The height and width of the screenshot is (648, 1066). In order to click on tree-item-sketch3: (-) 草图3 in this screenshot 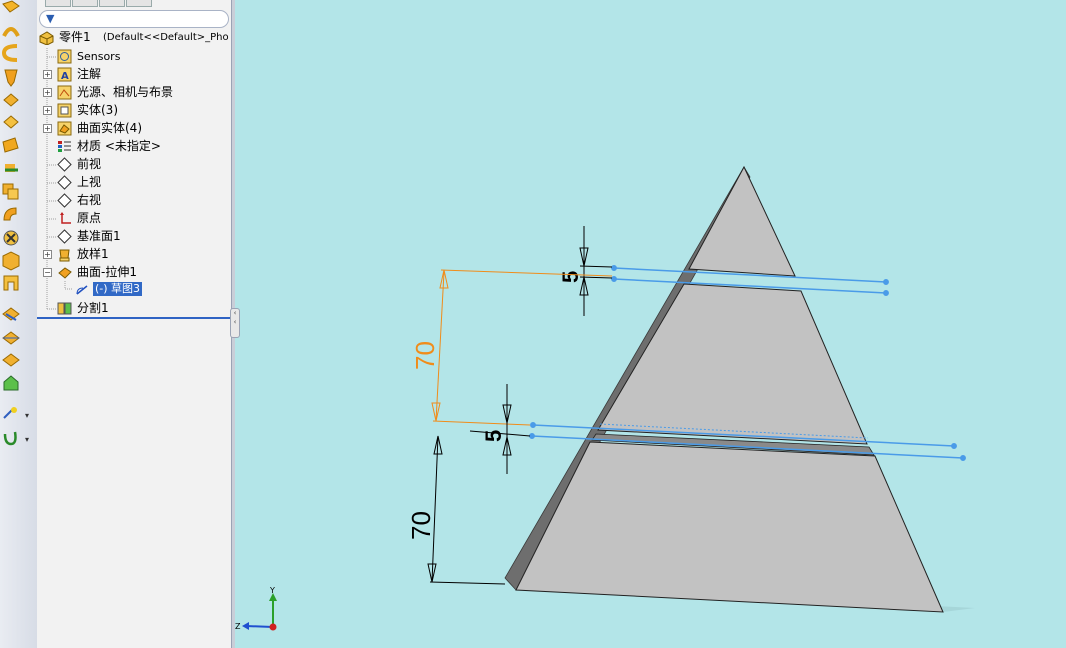, I will do `click(135, 289)`.